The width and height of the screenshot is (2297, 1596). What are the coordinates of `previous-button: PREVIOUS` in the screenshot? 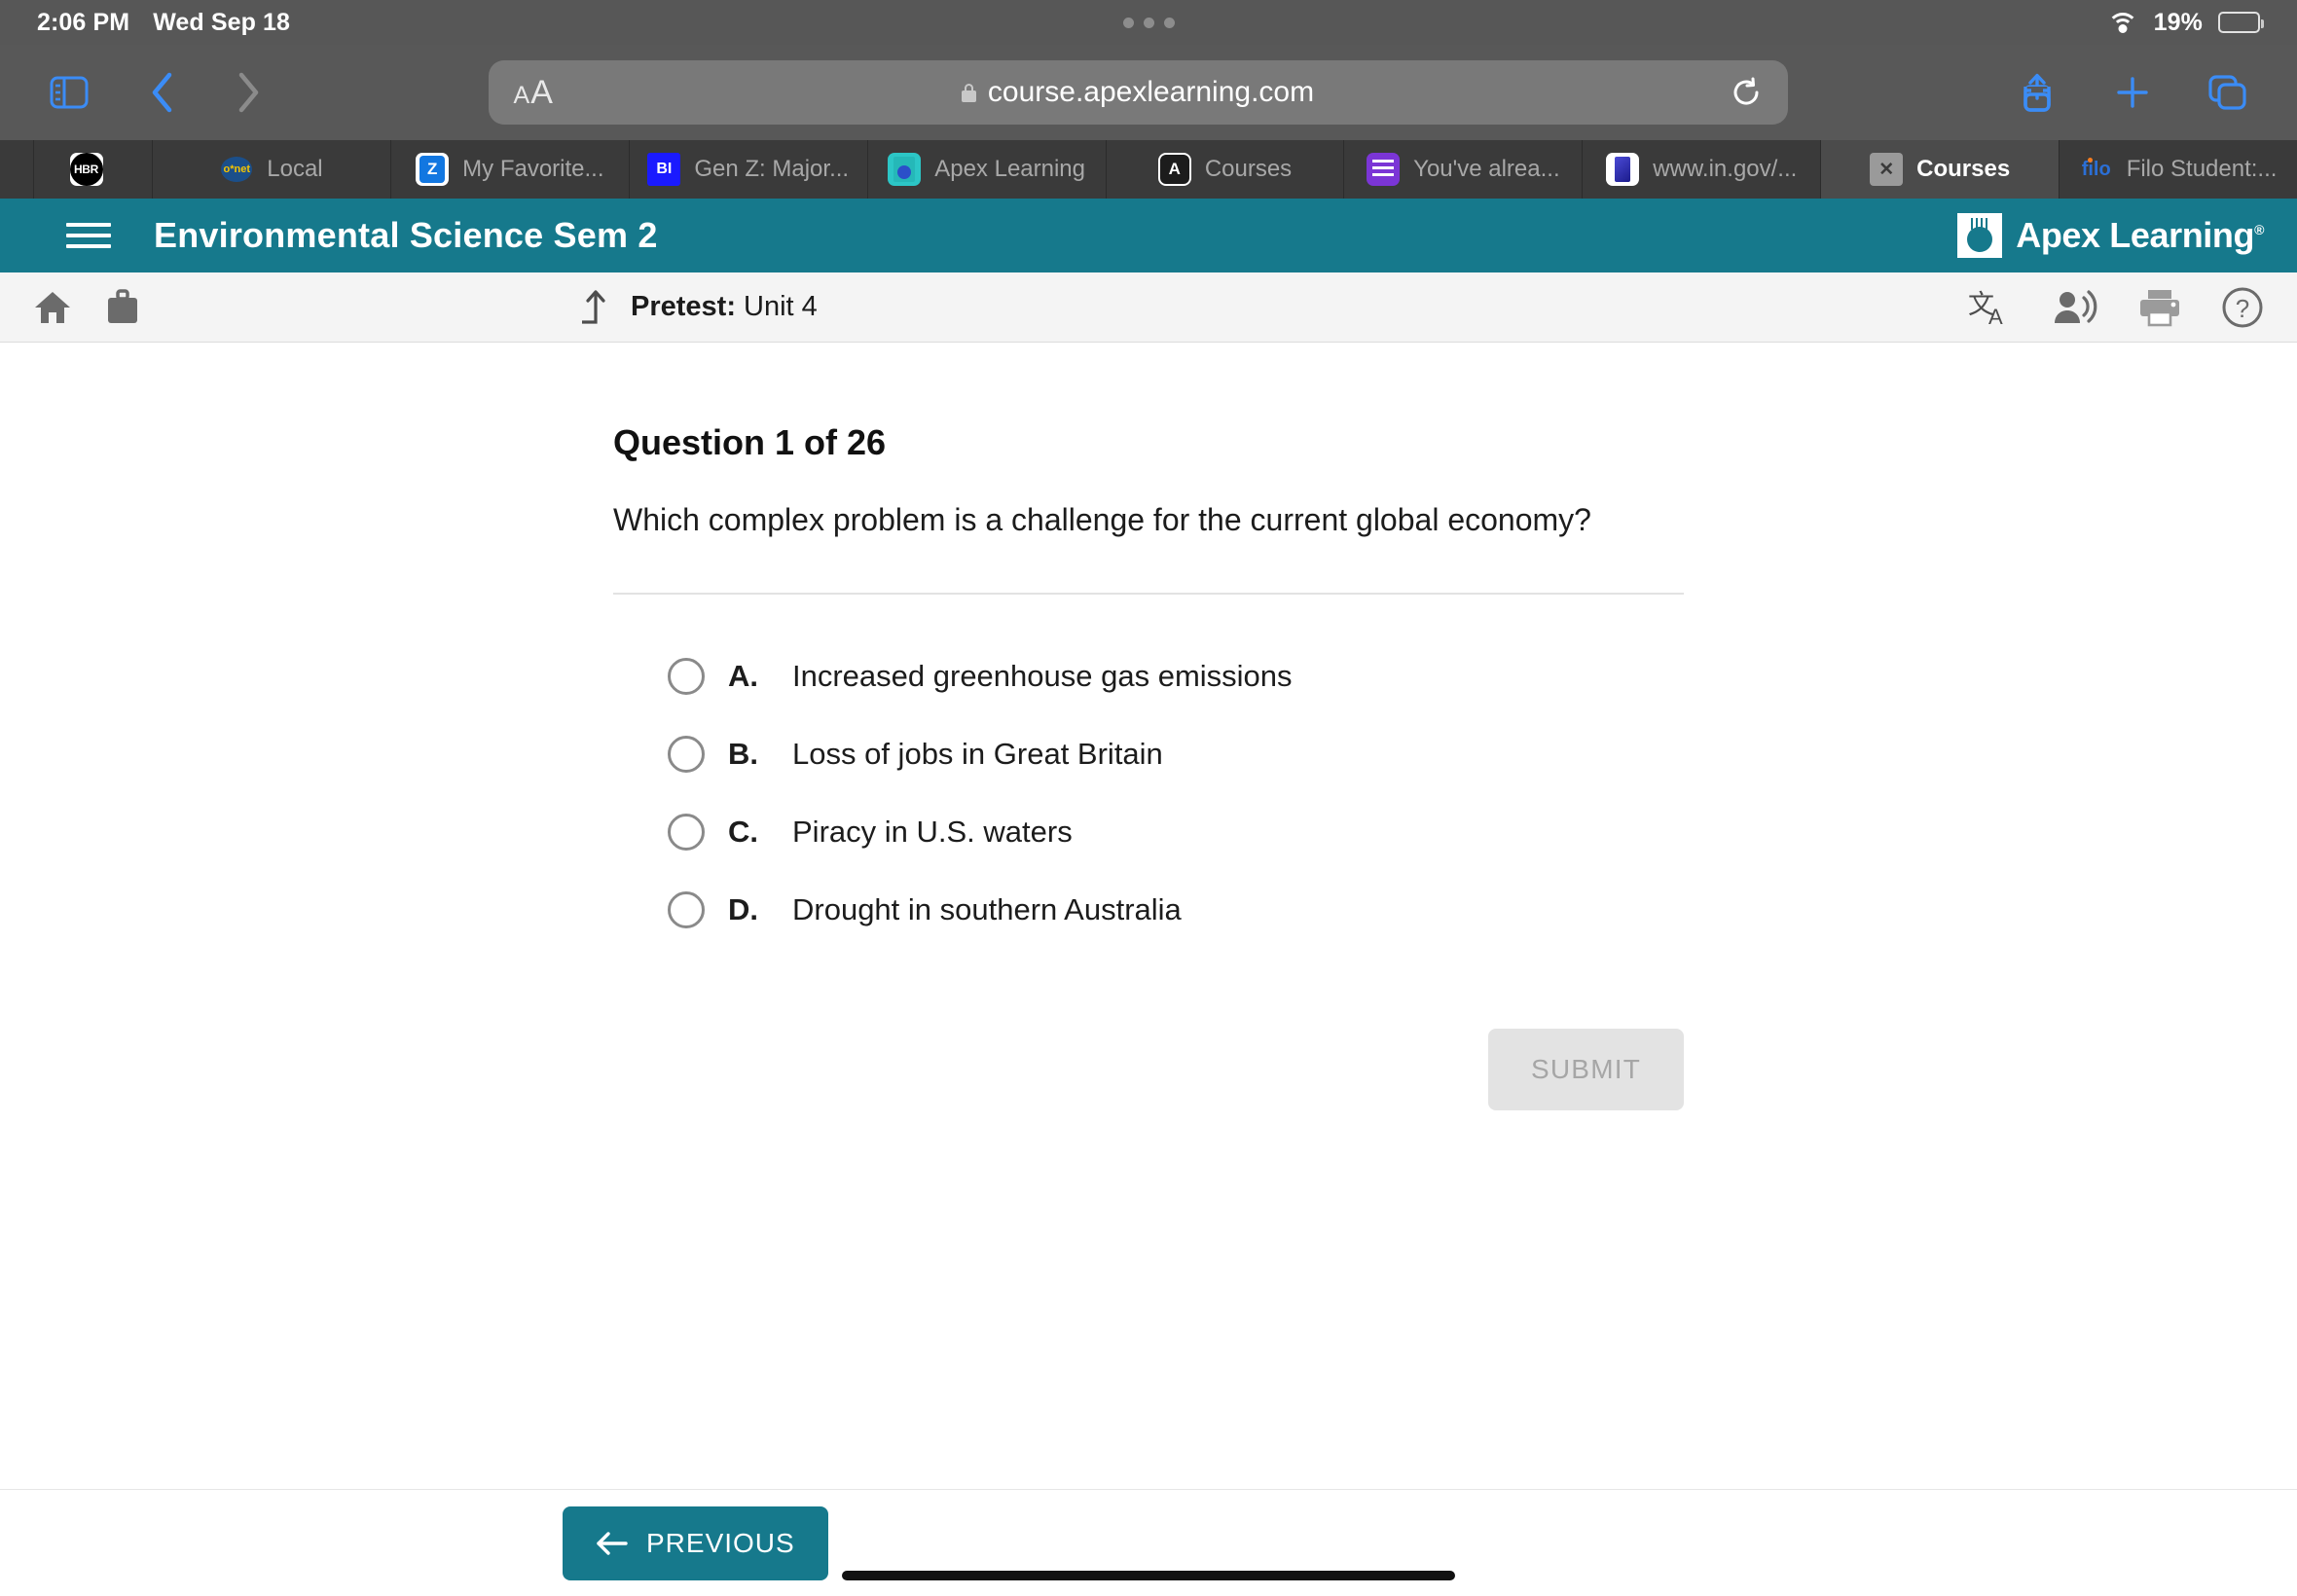 It's located at (695, 1542).